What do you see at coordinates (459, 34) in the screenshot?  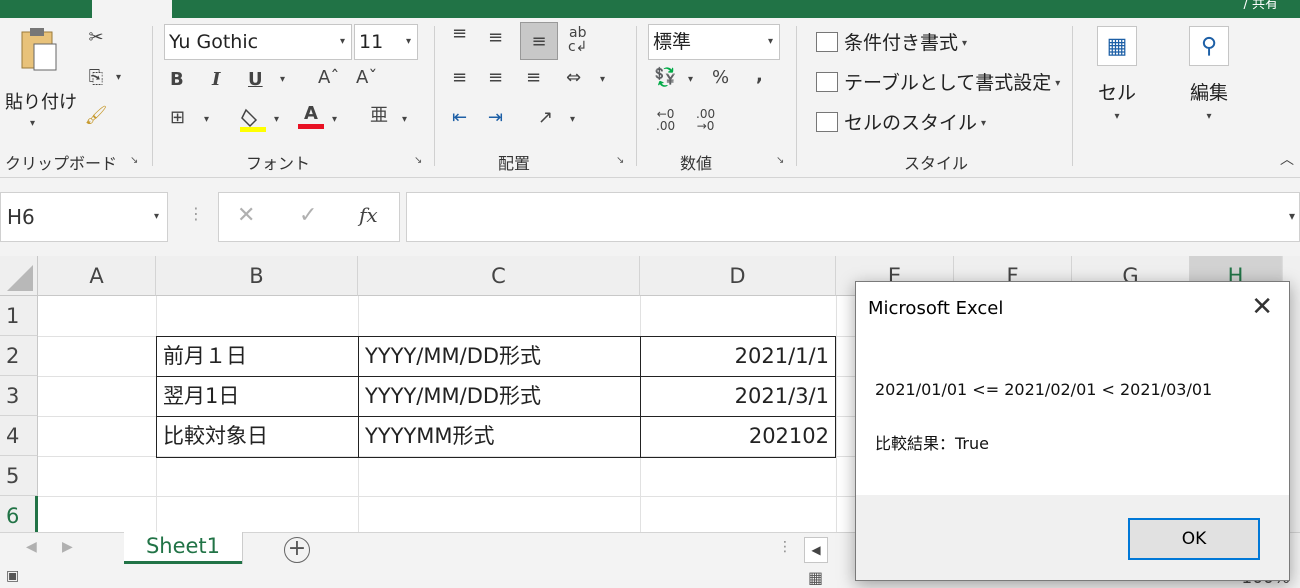 I see `align-top-icon: ≡` at bounding box center [459, 34].